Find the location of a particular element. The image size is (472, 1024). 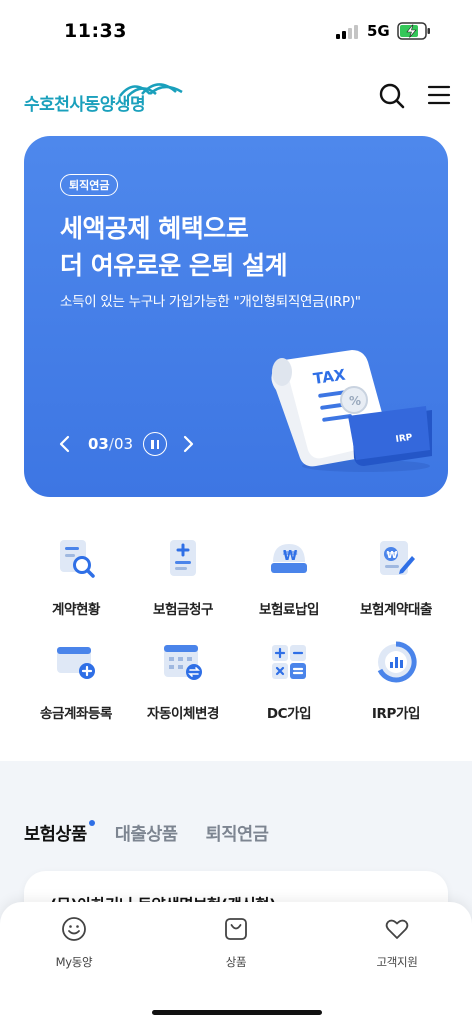

logo-wave-icon is located at coordinates (151, 90).